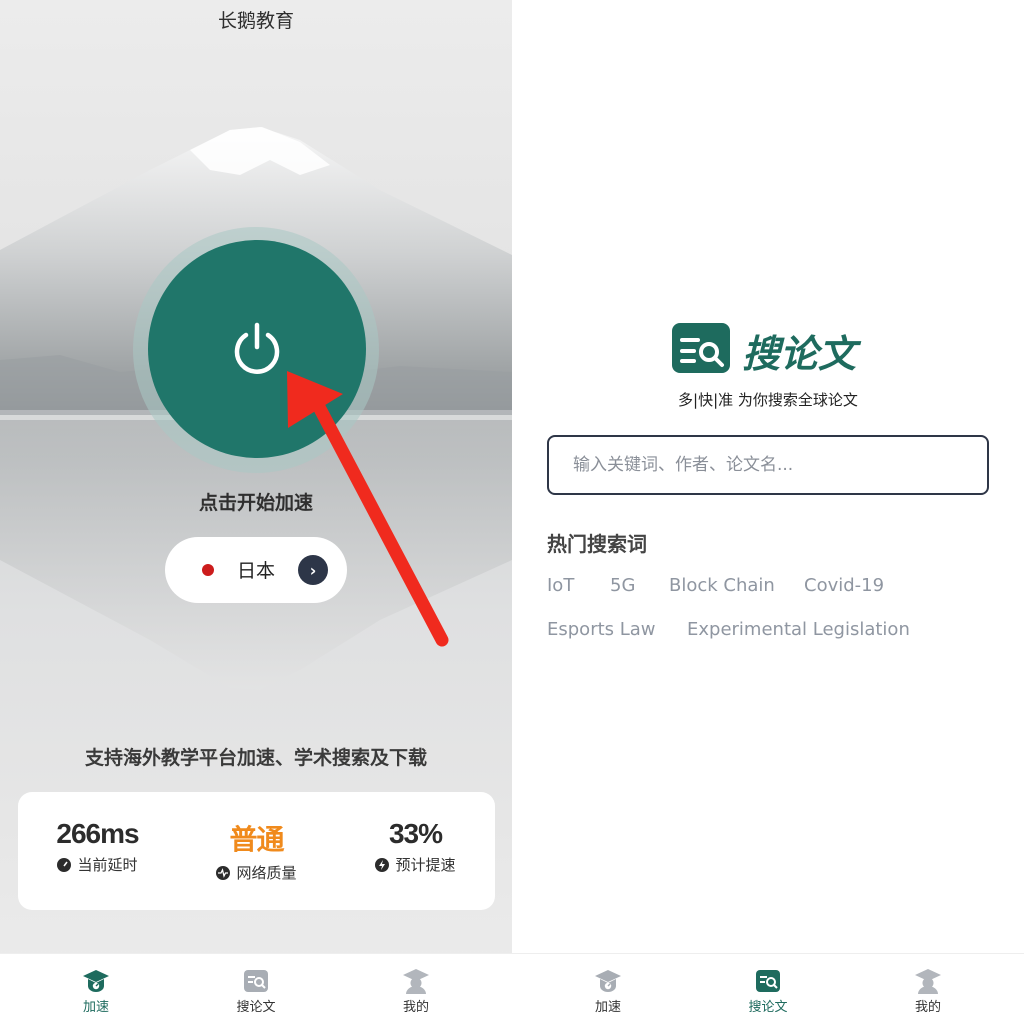  Describe the element at coordinates (266, 873) in the screenshot. I see `quality-label: 网络质量` at that location.